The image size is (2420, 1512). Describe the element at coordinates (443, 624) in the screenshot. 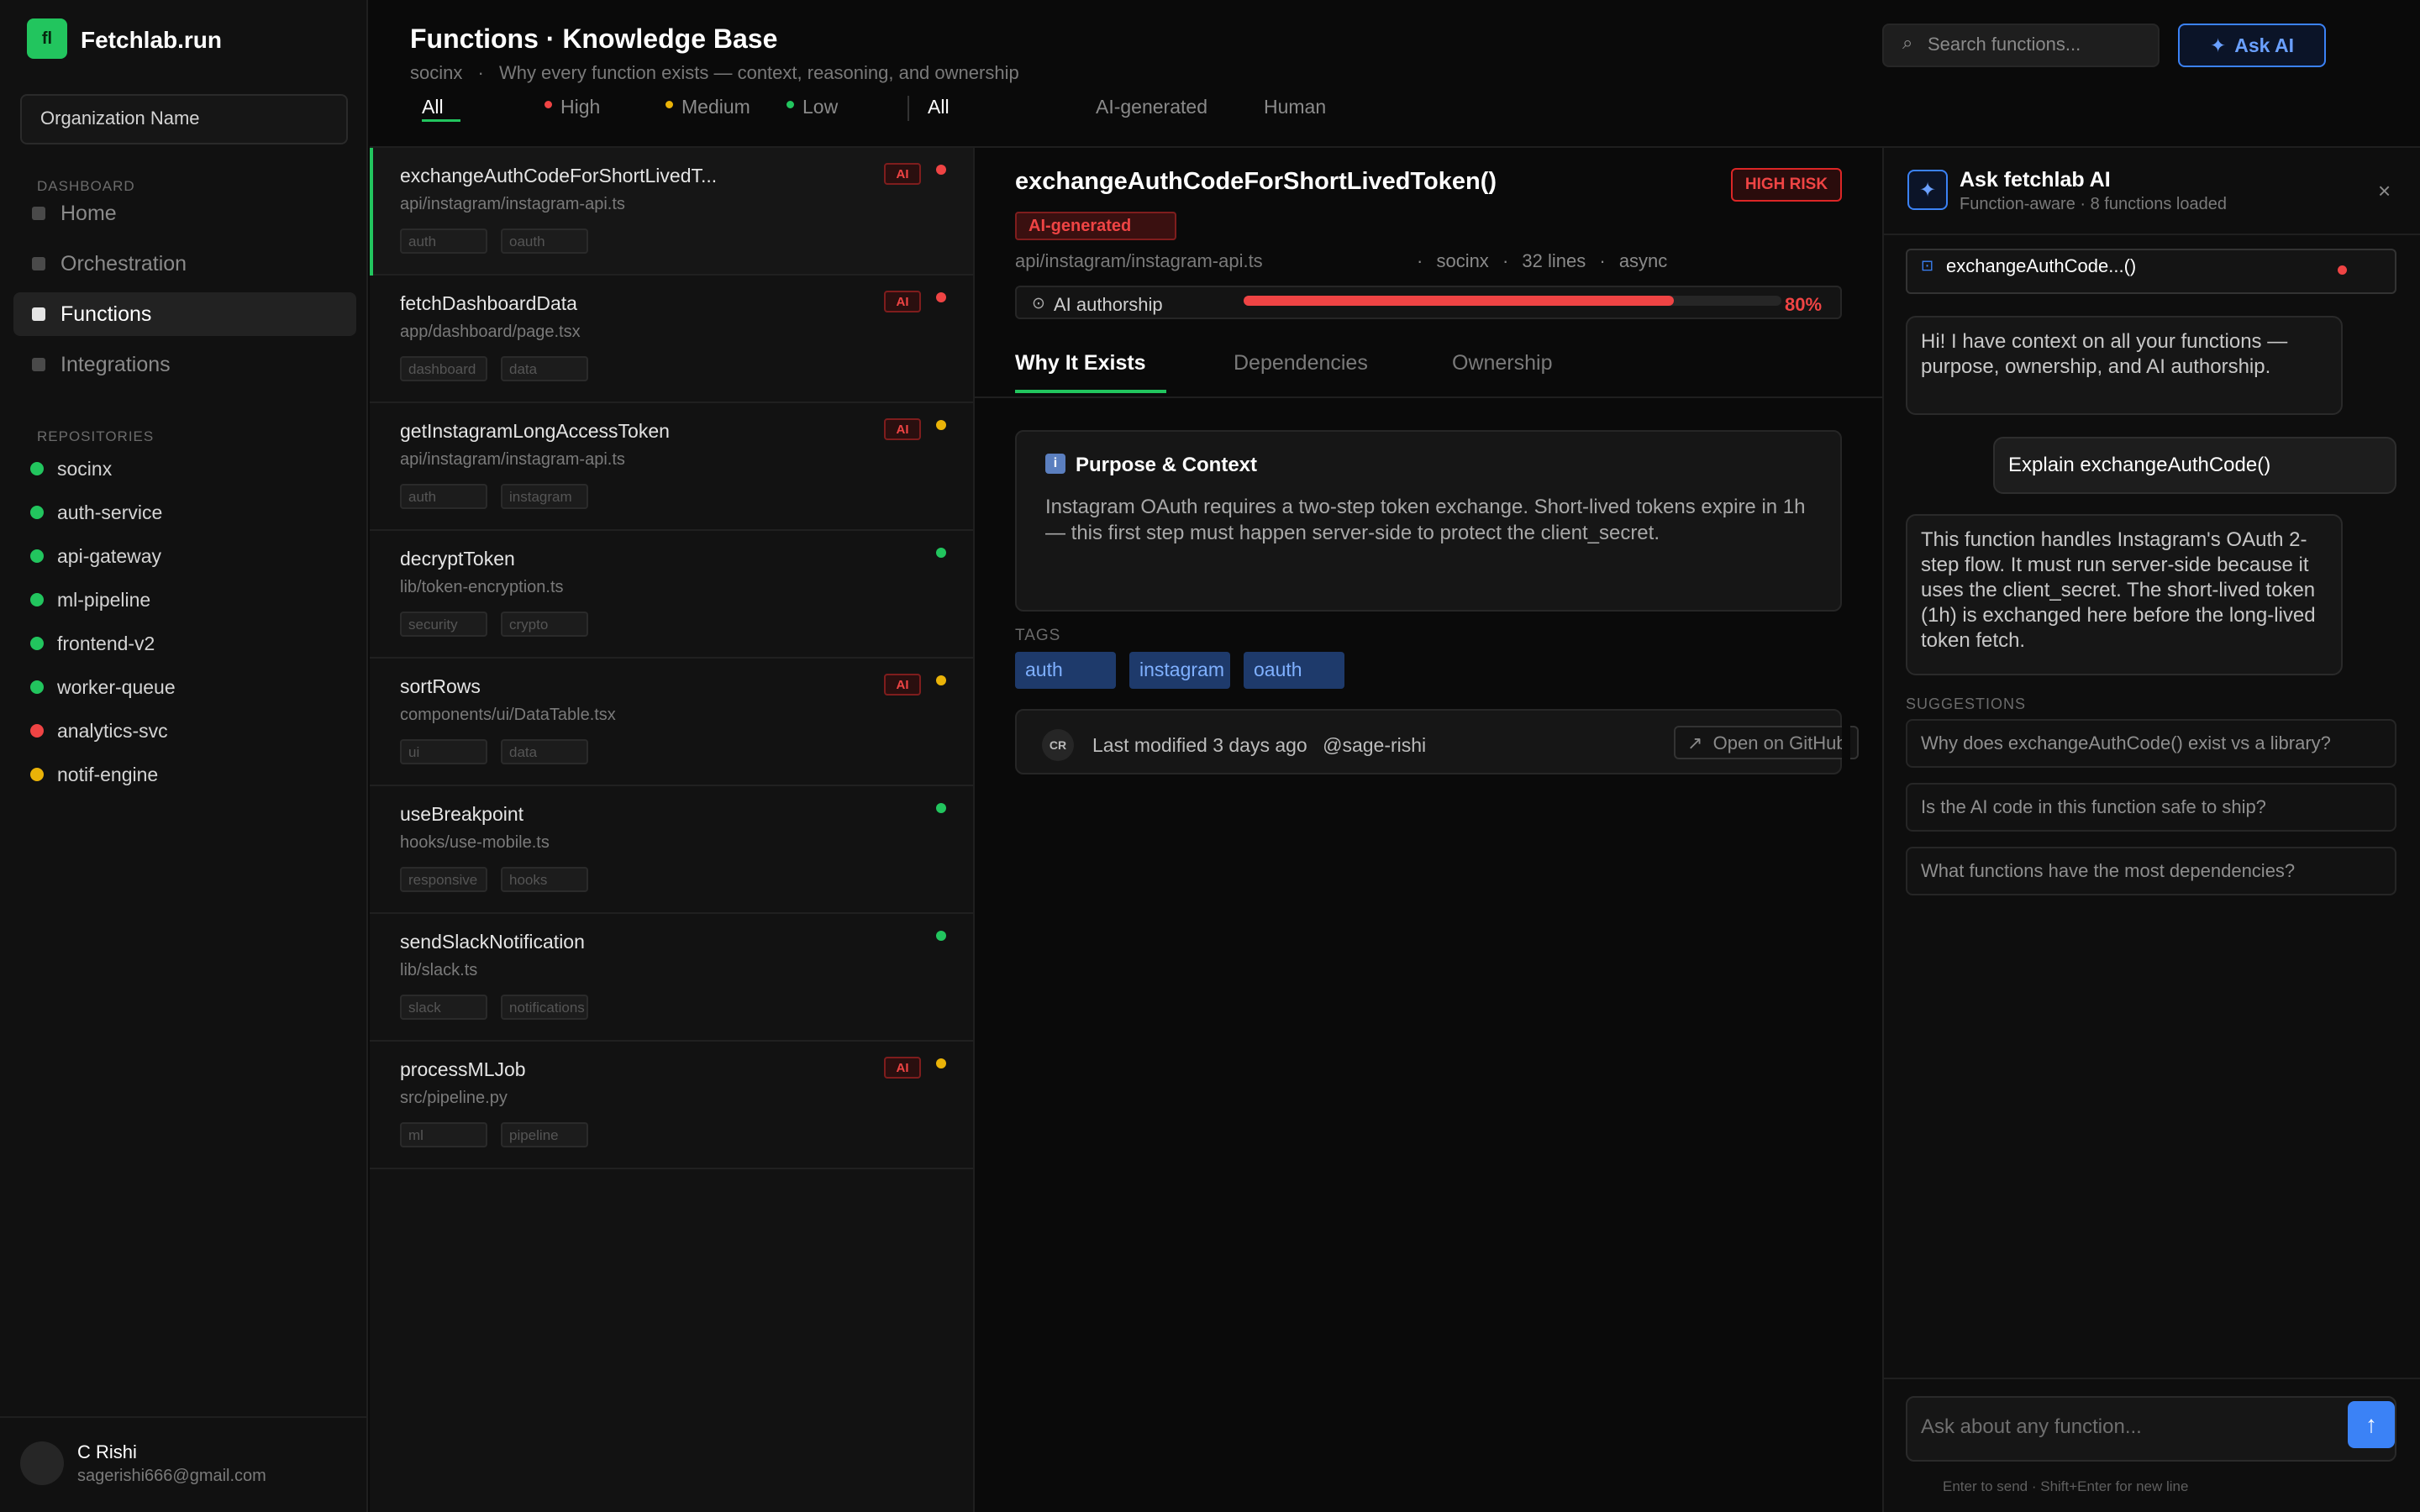

I see `function-tag: security` at that location.